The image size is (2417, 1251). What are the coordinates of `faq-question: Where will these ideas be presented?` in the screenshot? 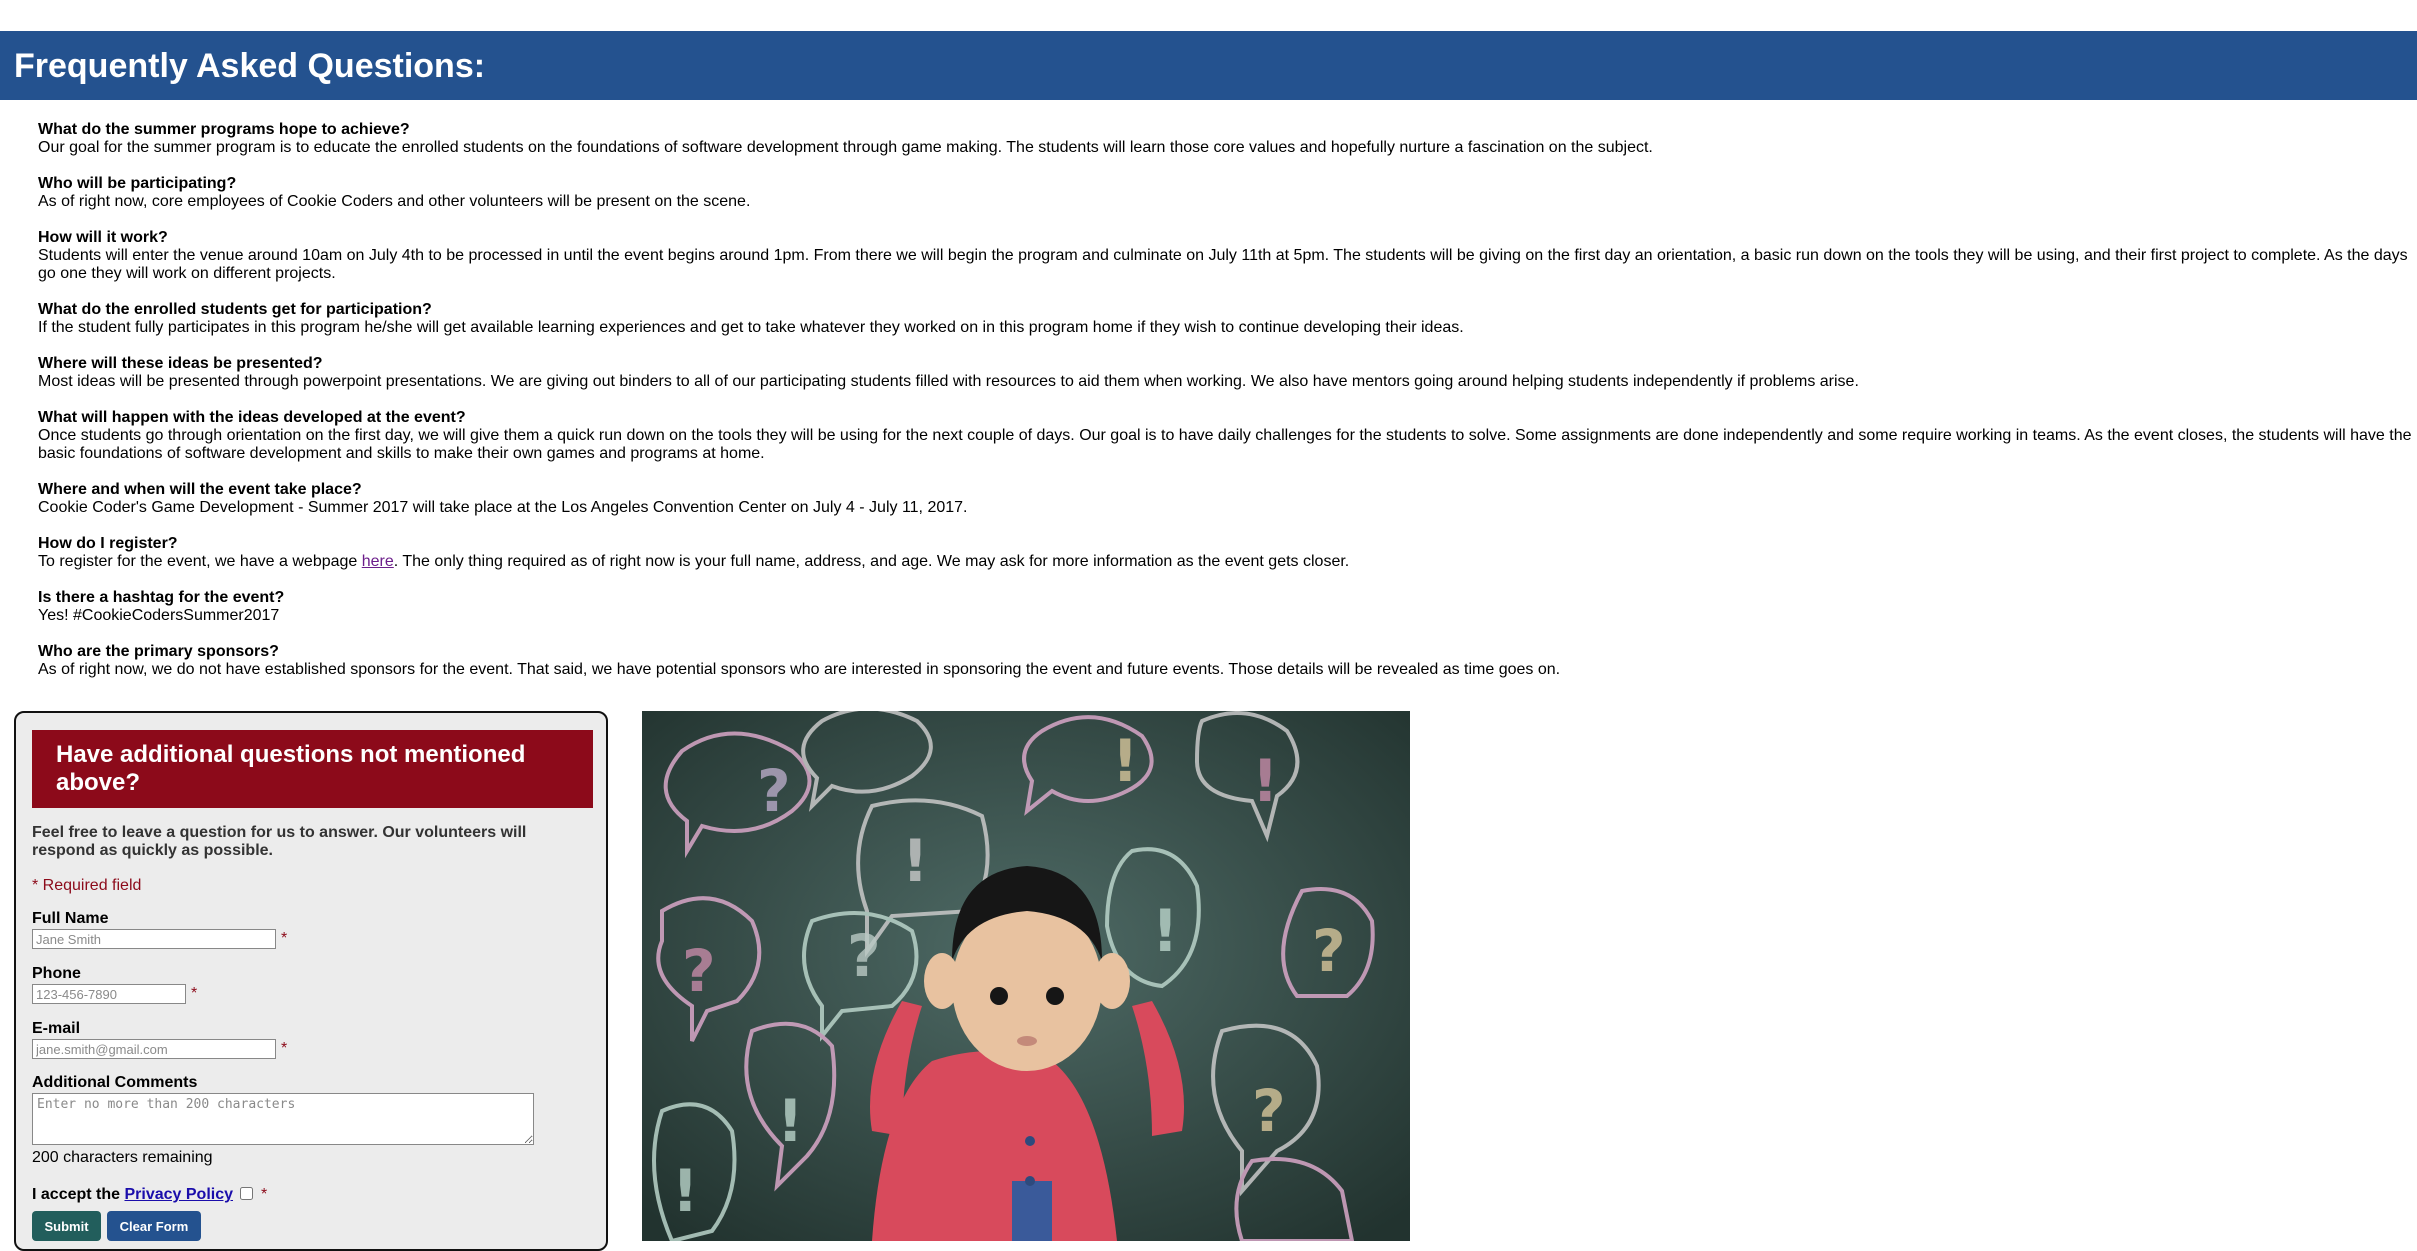 It's located at (180, 363).